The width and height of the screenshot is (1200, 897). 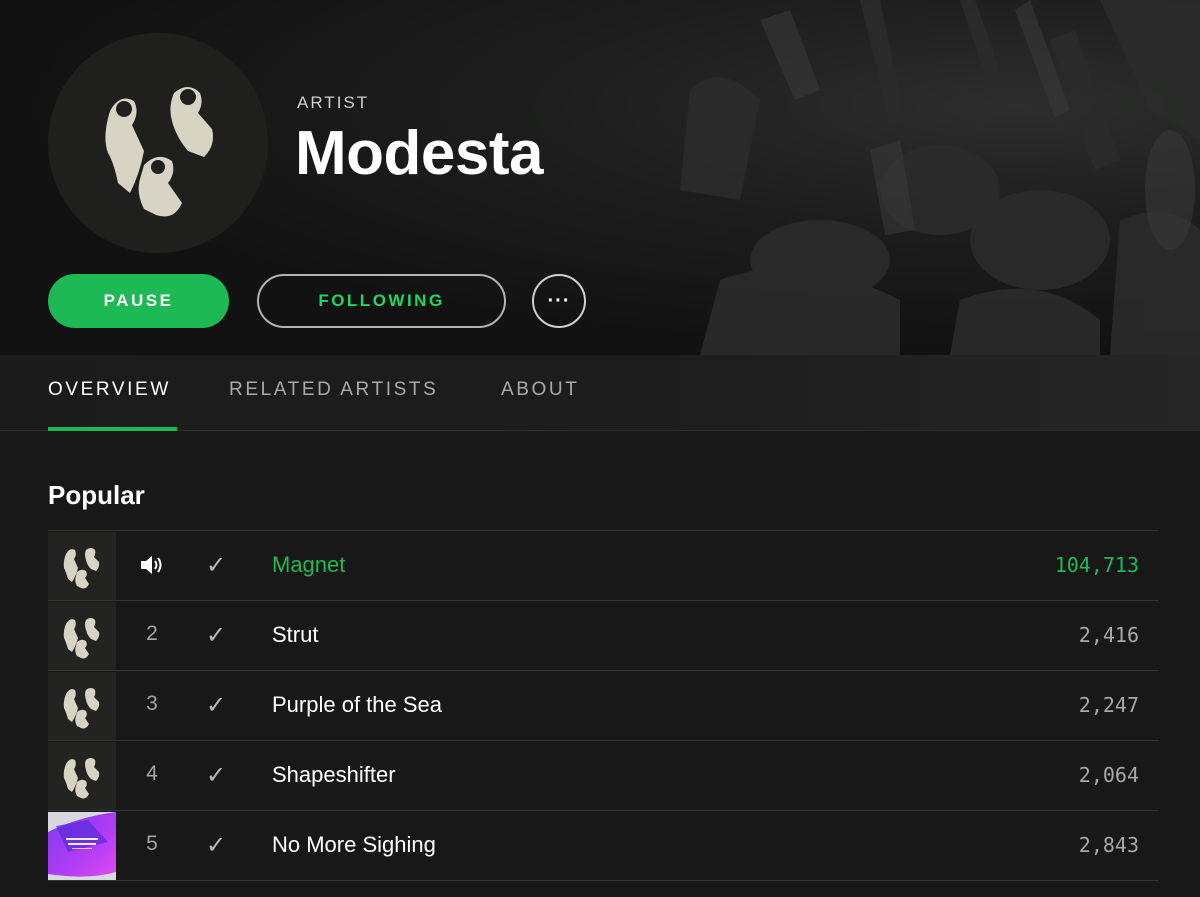 I want to click on artist-tabs: OVERVIEW RELATED ARTISTS ABOUT, so click(x=600, y=393).